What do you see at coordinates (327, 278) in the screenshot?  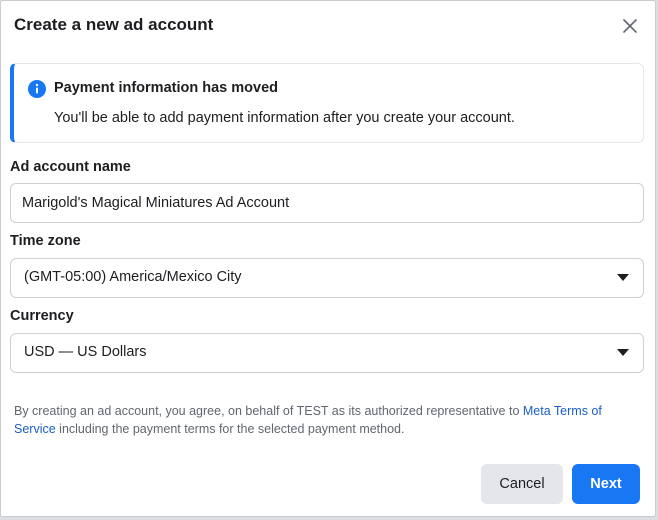 I see `time-zone-select: (GMT-05:00) America/Mexico City` at bounding box center [327, 278].